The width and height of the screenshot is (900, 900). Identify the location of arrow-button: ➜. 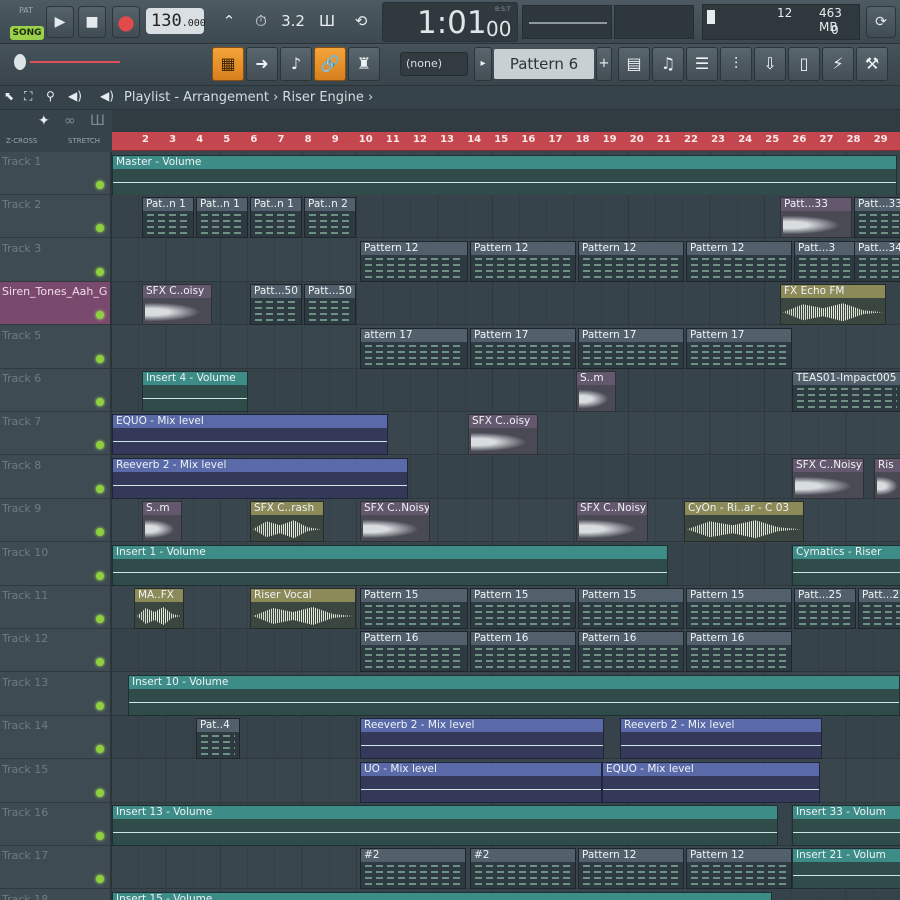
(262, 64).